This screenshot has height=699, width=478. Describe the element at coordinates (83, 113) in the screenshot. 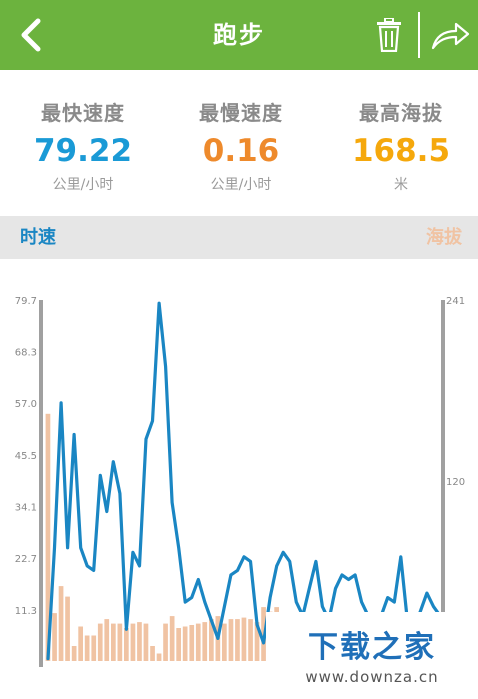

I see `stat-label: 最快速度` at that location.